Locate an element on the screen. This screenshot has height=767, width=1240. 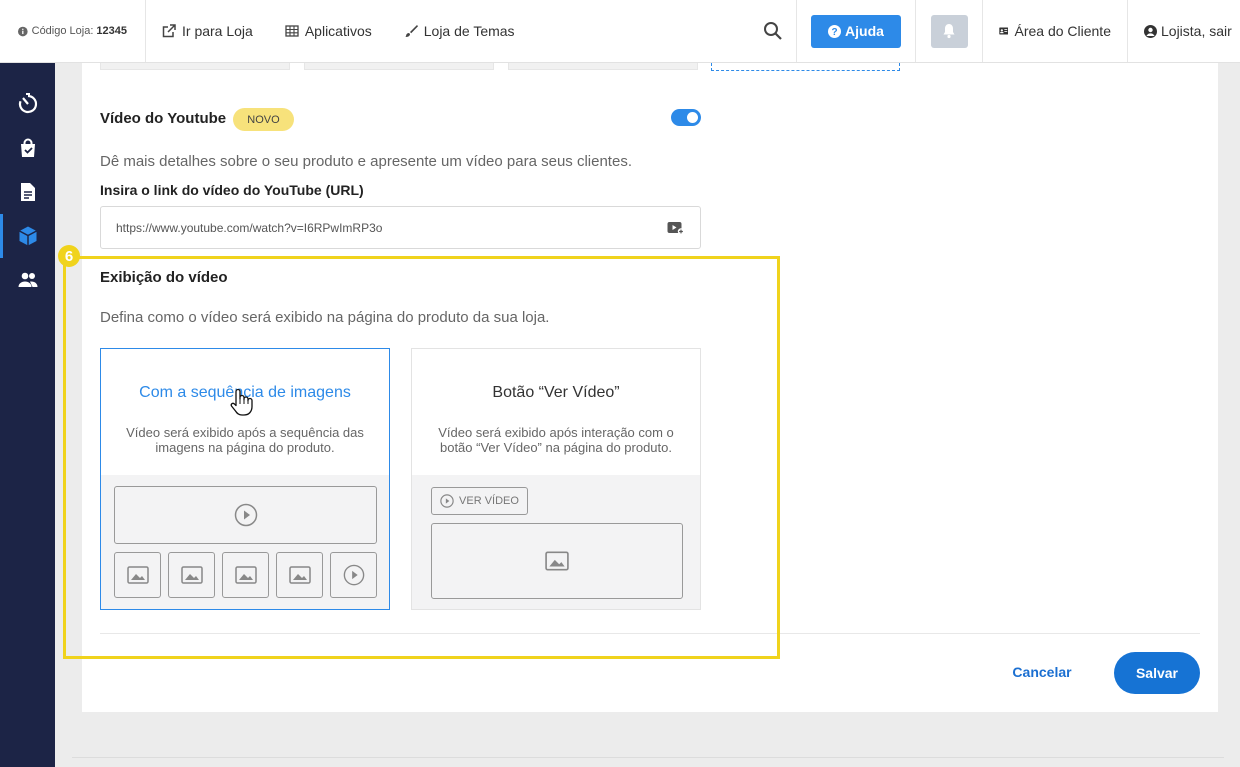
store-code: Código Loja: 12345 is located at coordinates (73, 31).